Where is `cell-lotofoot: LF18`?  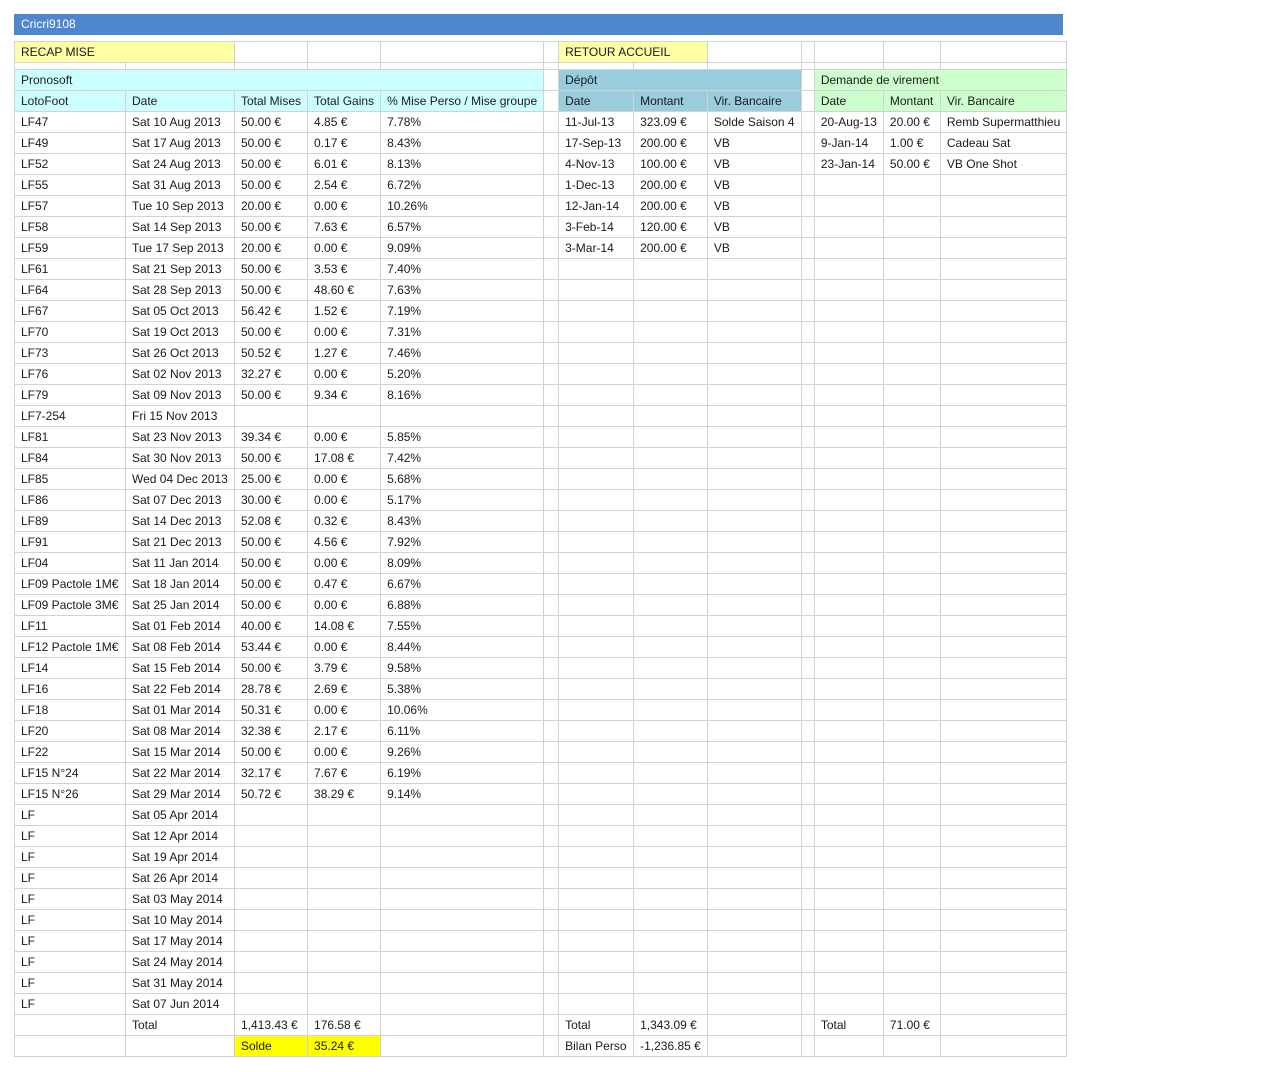 cell-lotofoot: LF18 is located at coordinates (70, 710).